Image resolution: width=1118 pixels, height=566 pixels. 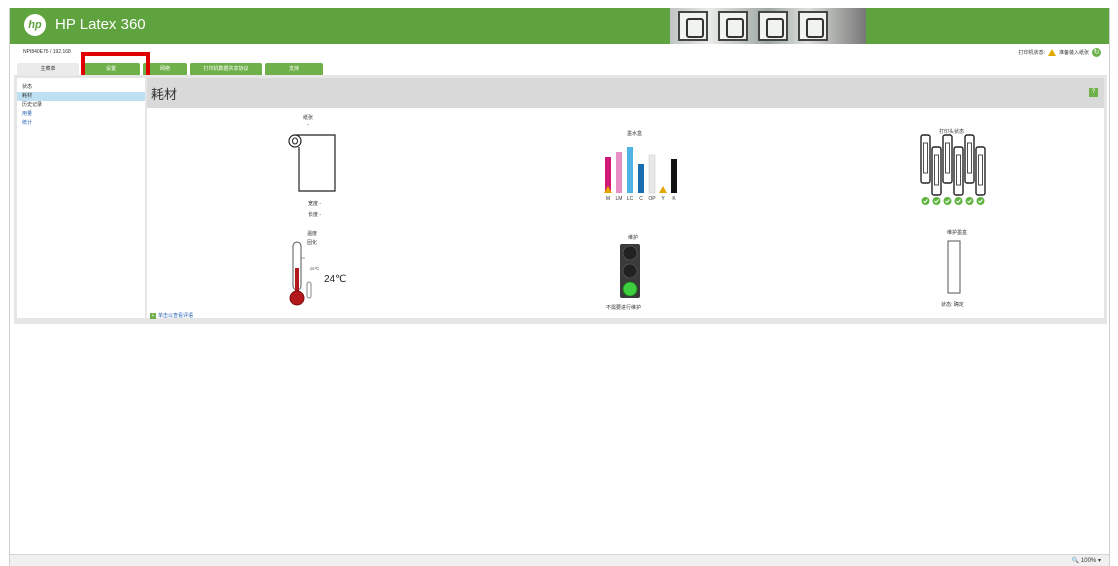 I want to click on sidebar-item-history: 历史记录, so click(x=81, y=105).